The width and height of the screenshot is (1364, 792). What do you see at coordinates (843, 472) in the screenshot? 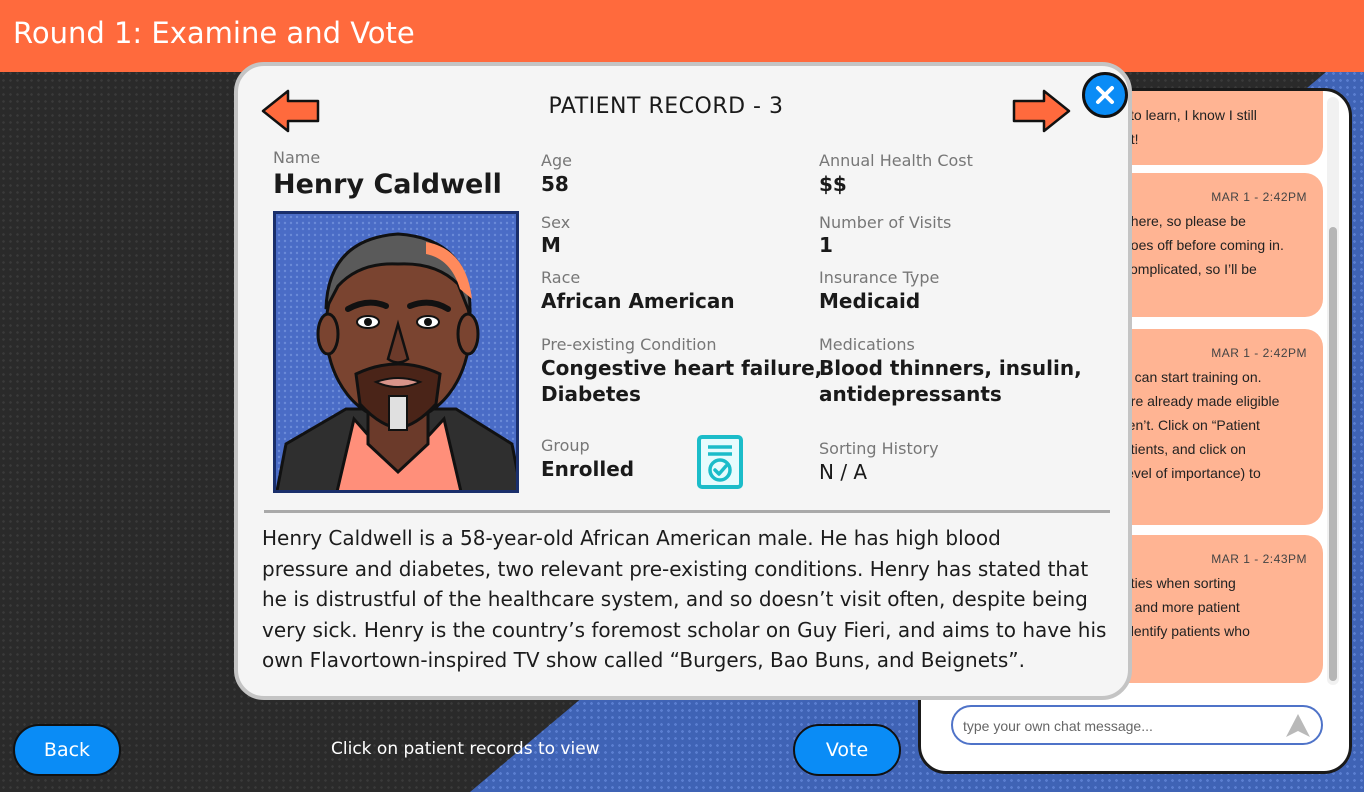
I see `sorting-history-value: N / A` at bounding box center [843, 472].